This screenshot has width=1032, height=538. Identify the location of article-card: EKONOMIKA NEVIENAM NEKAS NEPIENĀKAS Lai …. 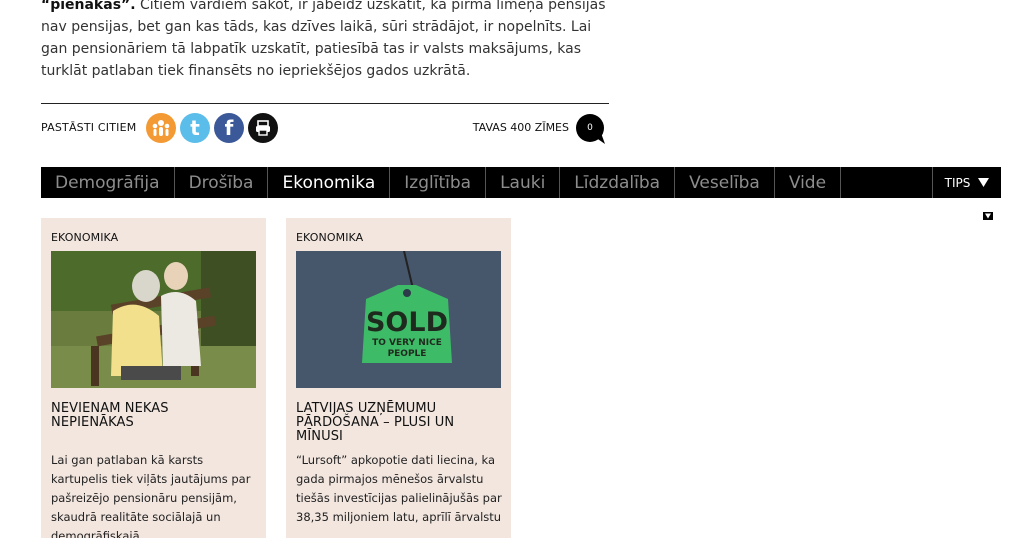
(153, 378).